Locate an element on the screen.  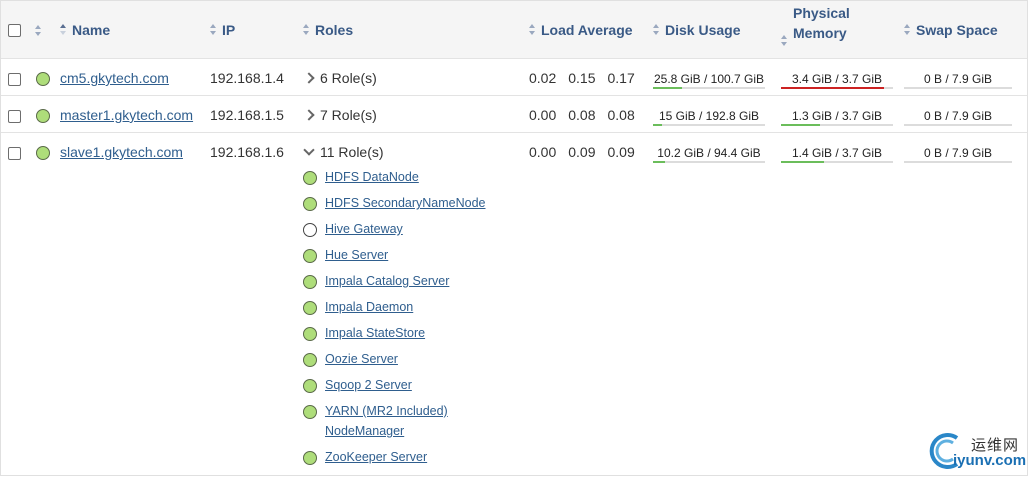
role-link: Impala StateStore is located at coordinates (375, 333).